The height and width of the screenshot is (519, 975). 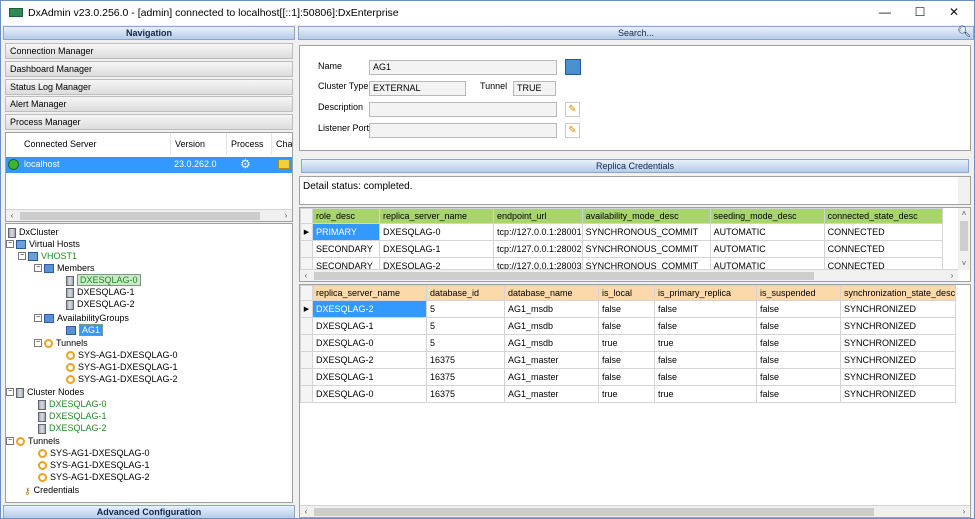 I want to click on tree-tunnel-item: SYS-AG1-DXESQLAG-1, so click(x=122, y=367).